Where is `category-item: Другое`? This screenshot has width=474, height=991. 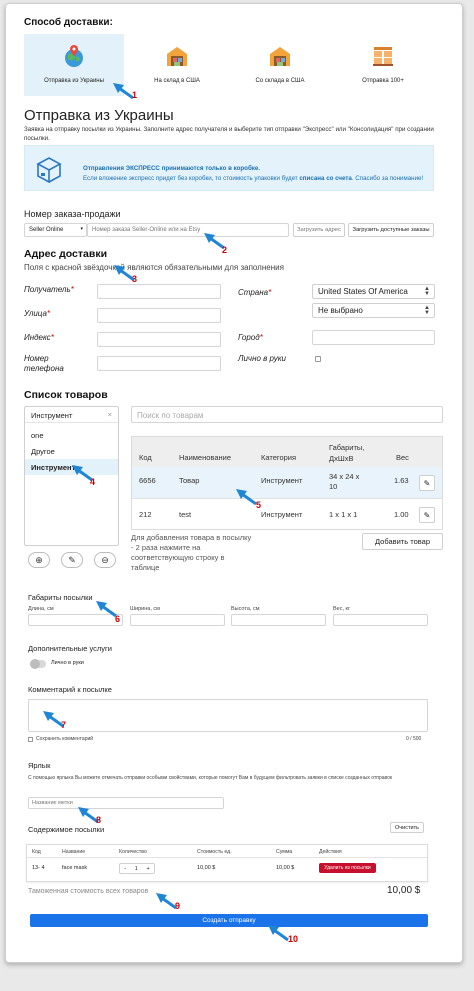
category-item: Другое is located at coordinates (71, 451).